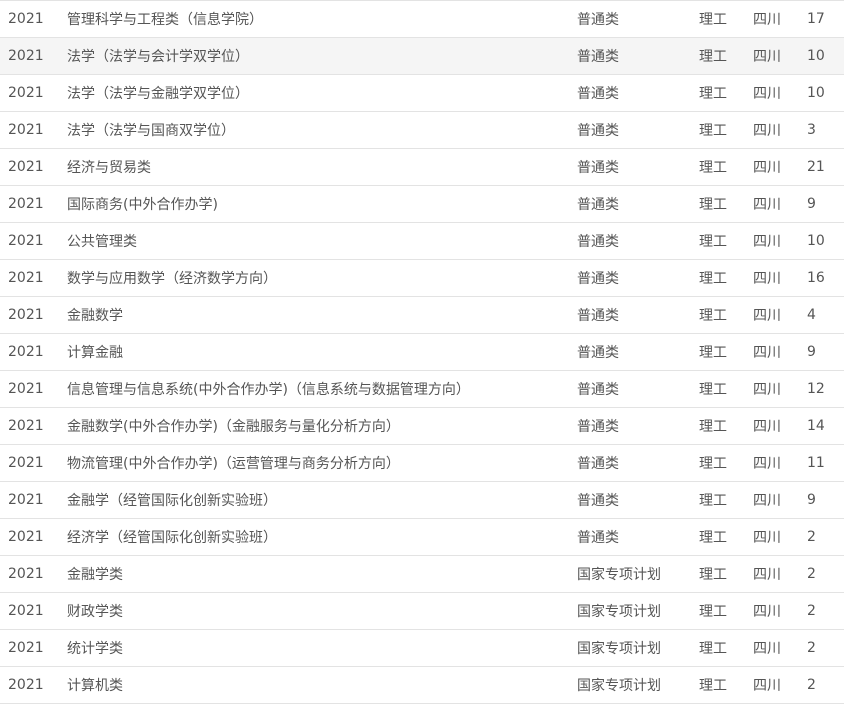 Image resolution: width=844 pixels, height=704 pixels. Describe the element at coordinates (422, 56) in the screenshot. I see `table-row: 2021 法学（法学与会计学双学位） 普通类 理工 四川 10` at that location.